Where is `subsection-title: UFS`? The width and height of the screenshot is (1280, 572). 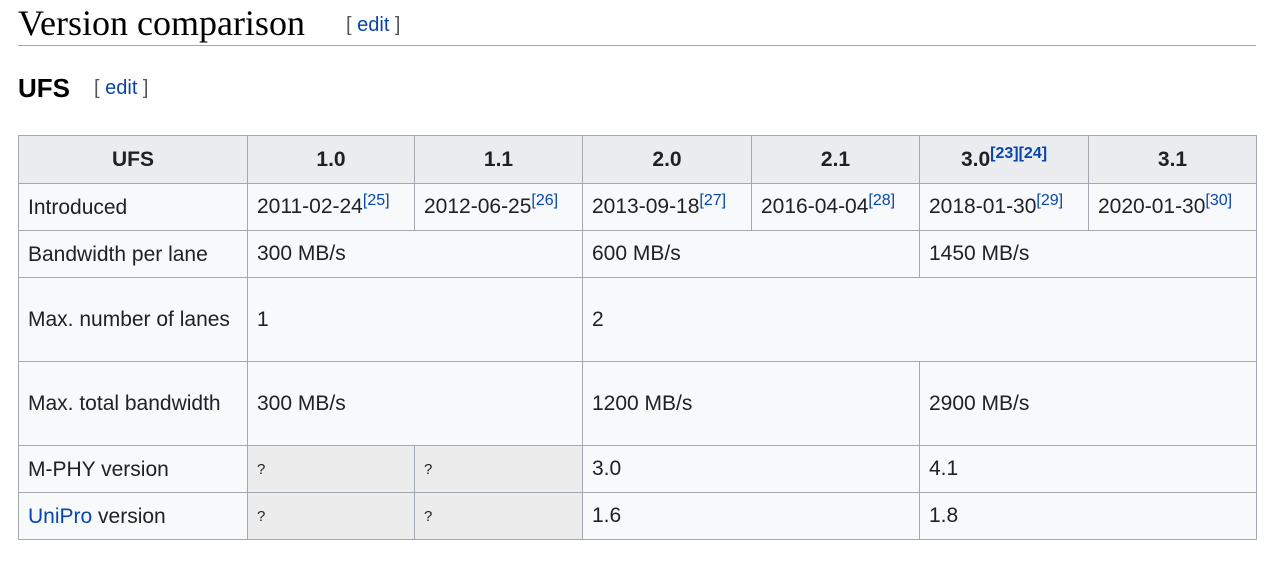
subsection-title: UFS is located at coordinates (44, 88).